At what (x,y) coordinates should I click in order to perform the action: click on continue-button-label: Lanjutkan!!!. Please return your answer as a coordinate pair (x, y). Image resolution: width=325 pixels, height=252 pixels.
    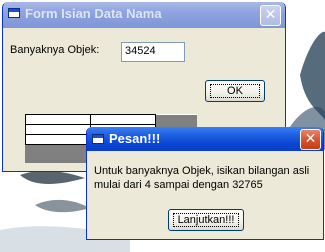
    Looking at the image, I should click on (206, 220).